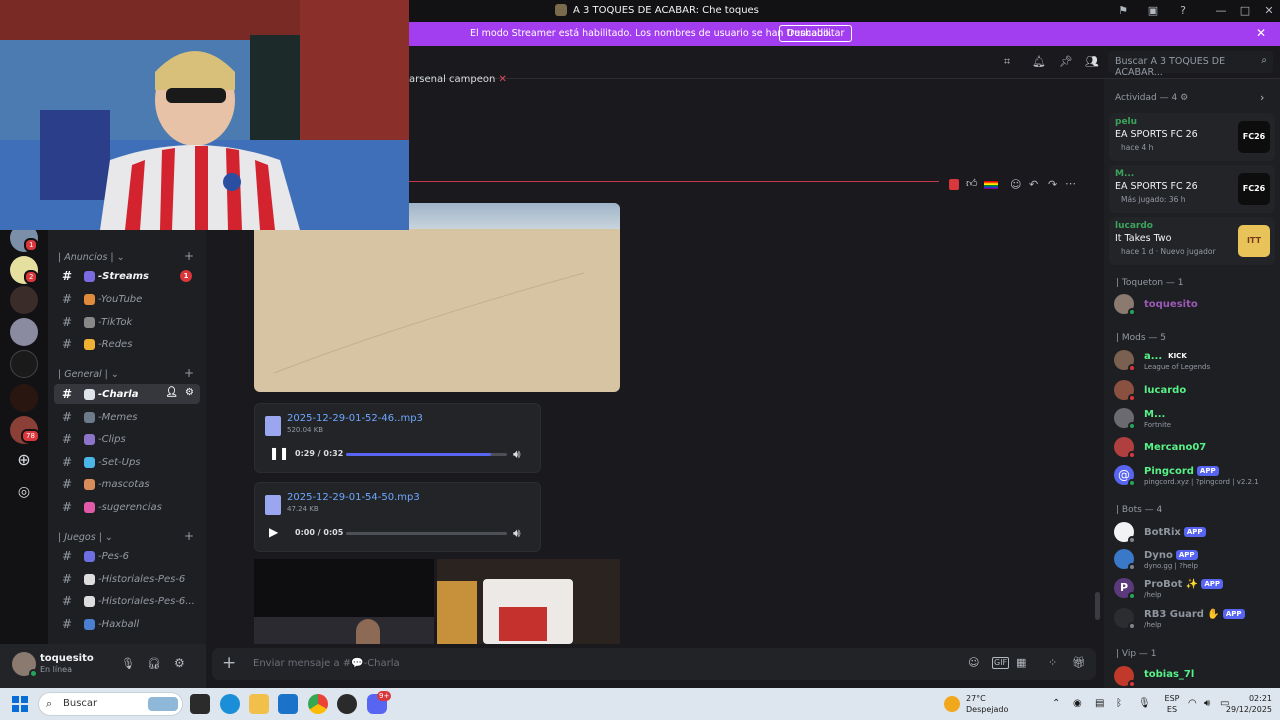  Describe the element at coordinates (1039, 62) in the screenshot. I see `bell-icon: 🔔︎` at that location.